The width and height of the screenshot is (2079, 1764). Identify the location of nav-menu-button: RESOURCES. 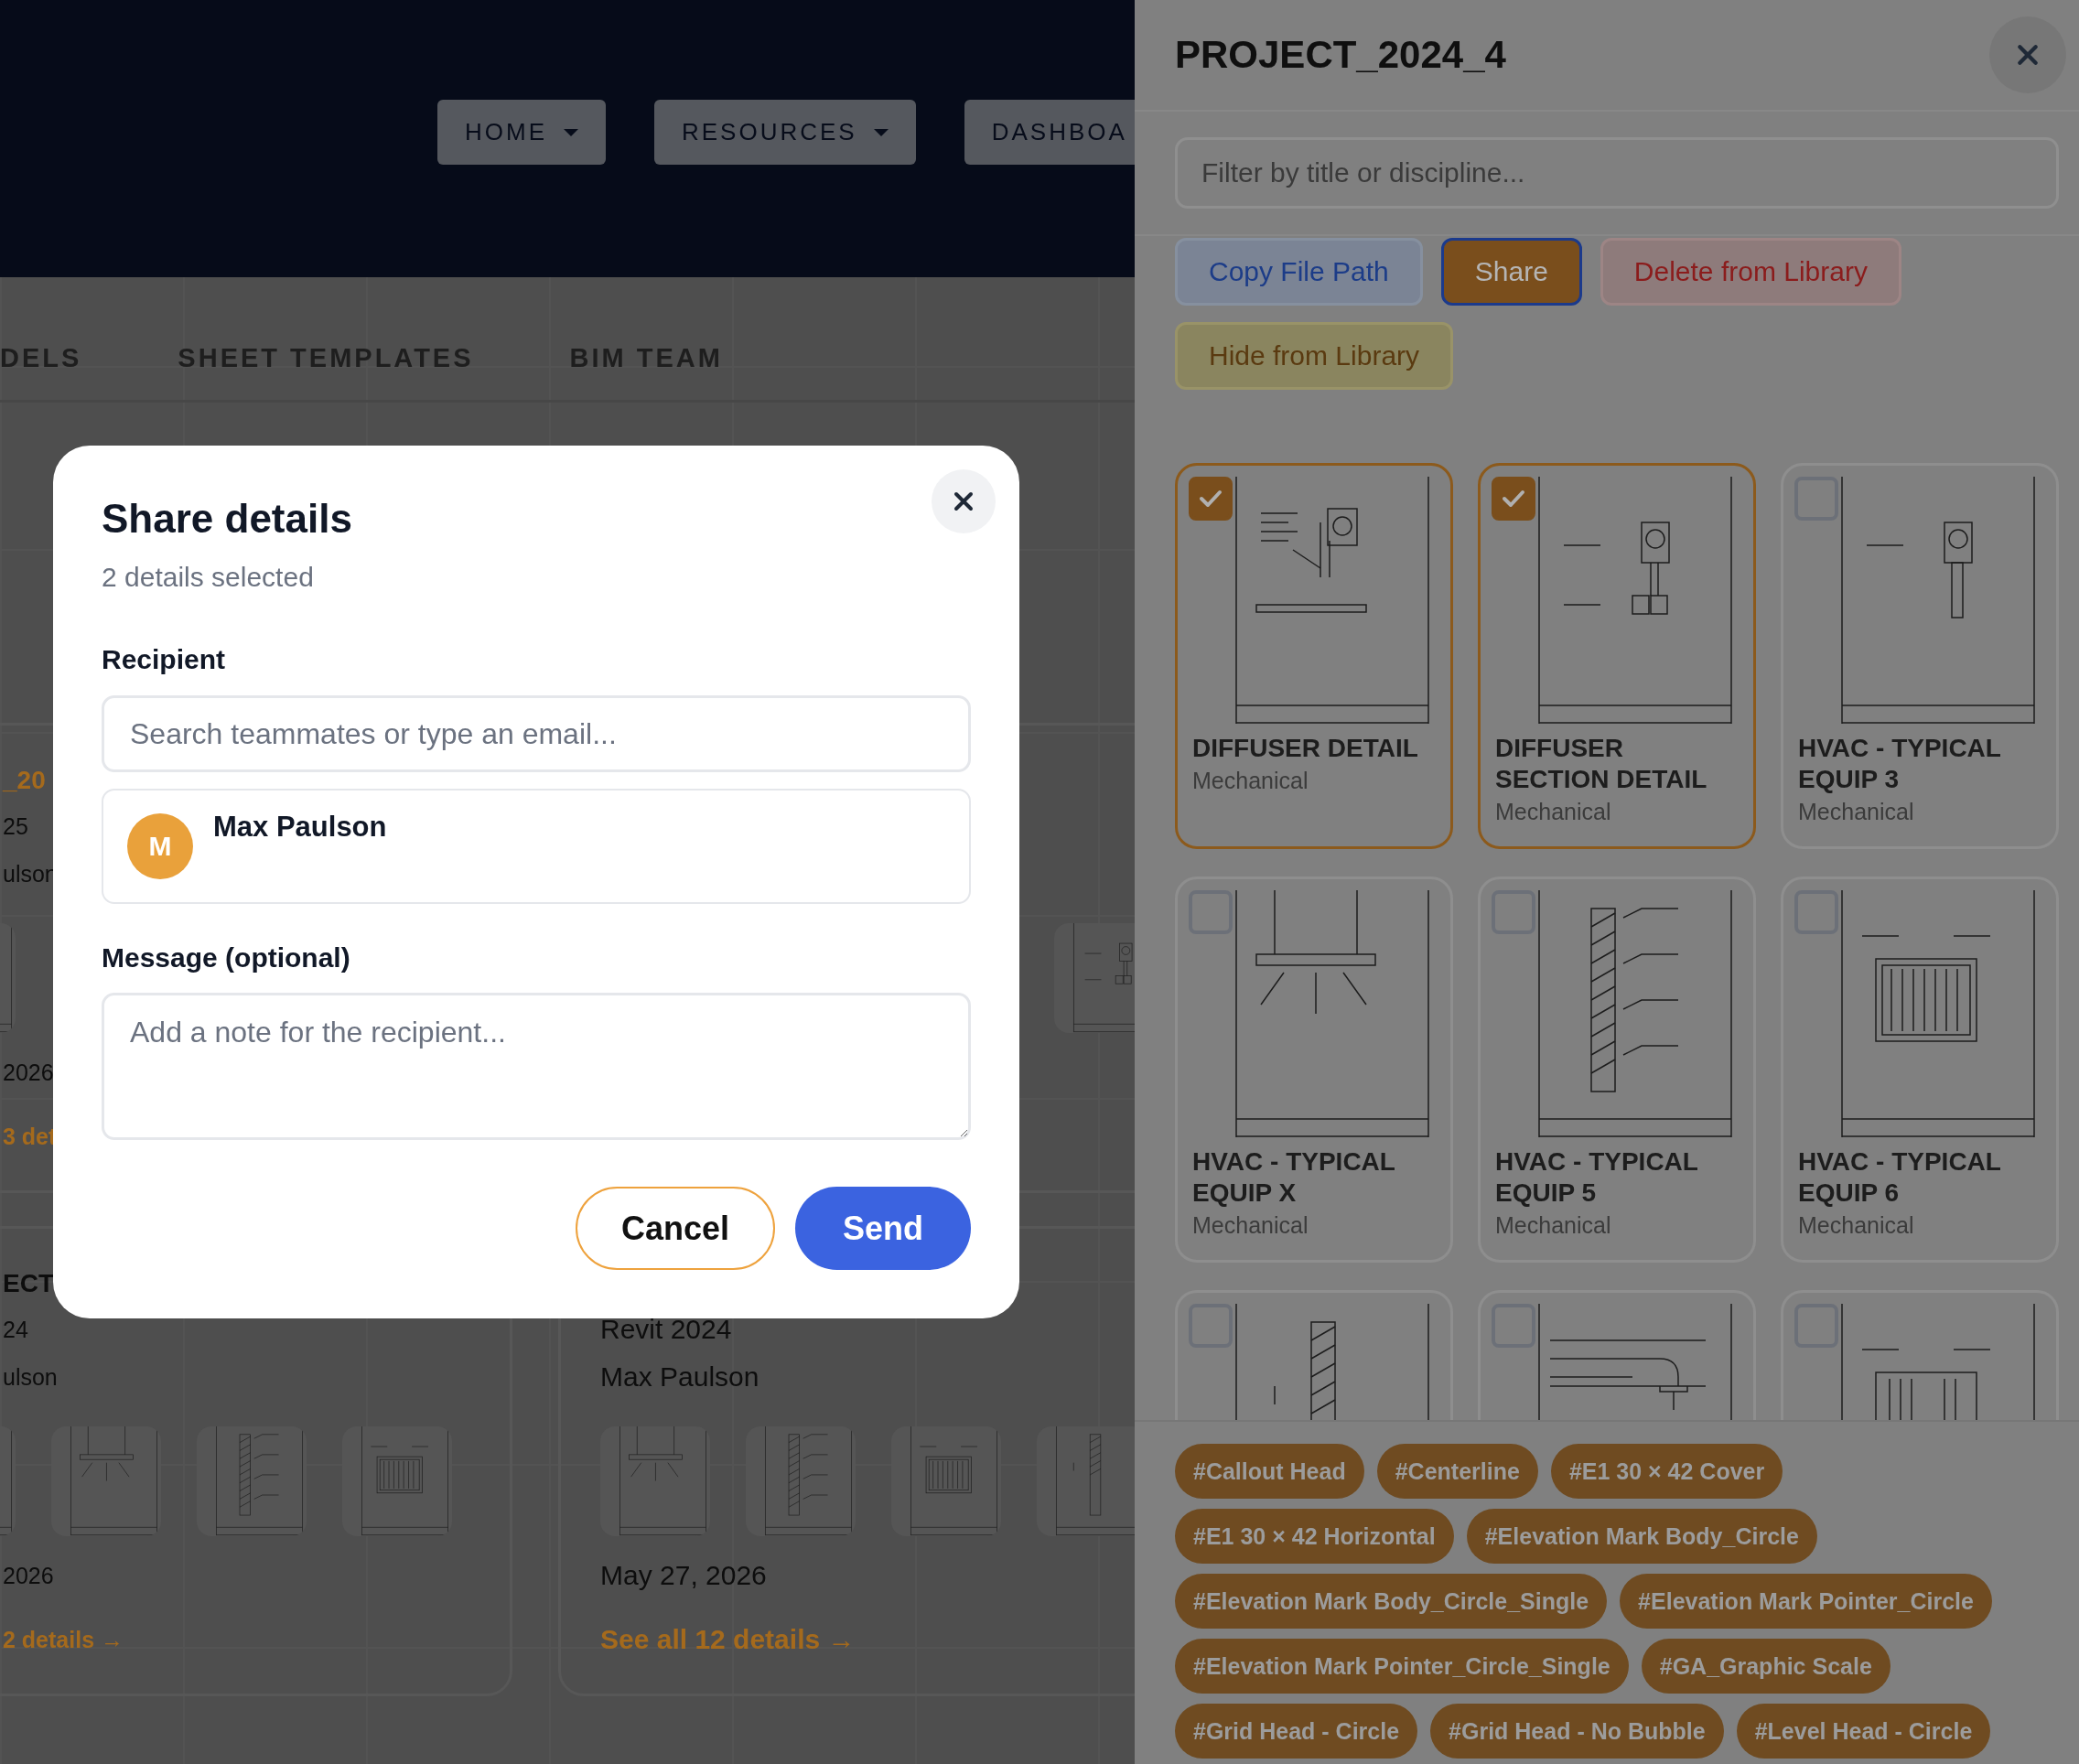
(785, 132).